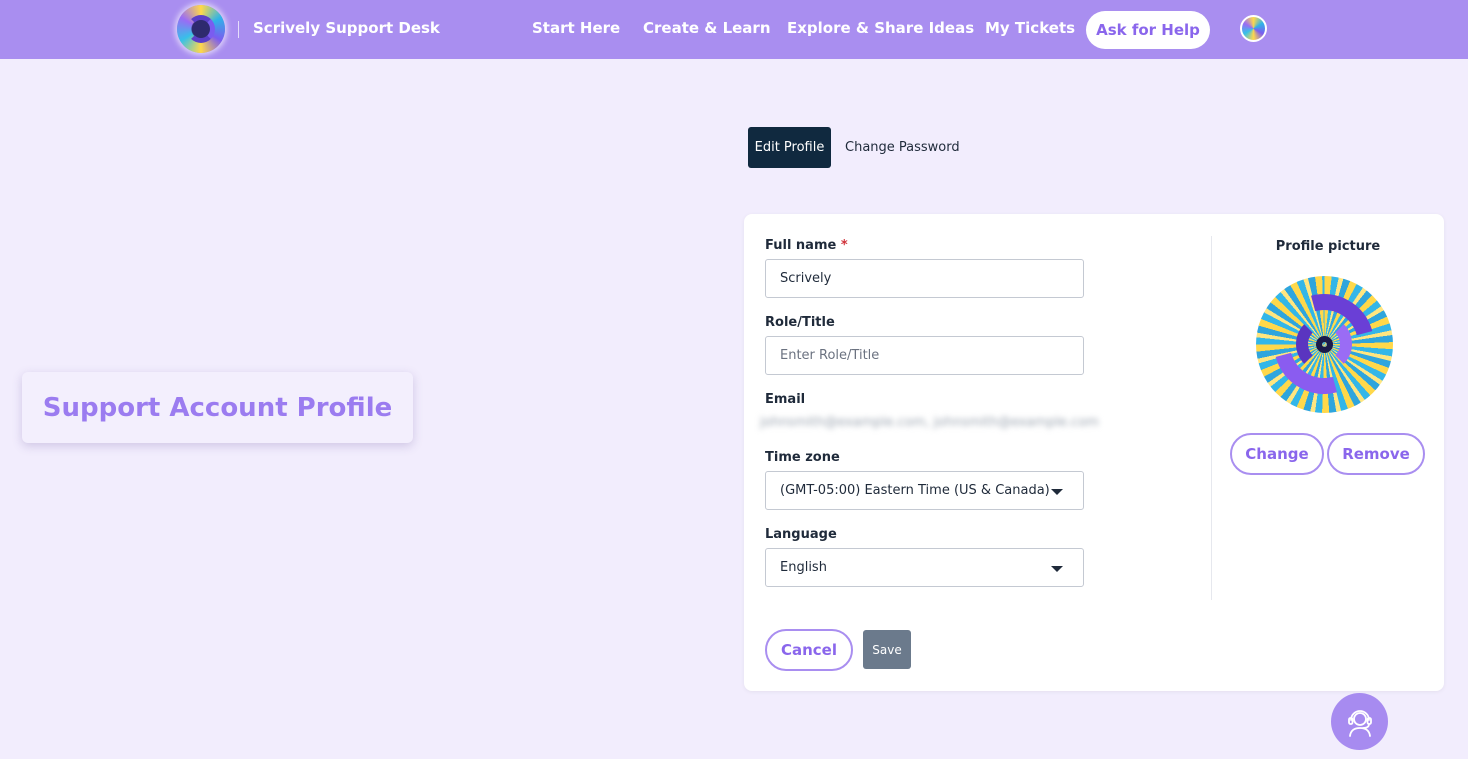 The image size is (1468, 759). Describe the element at coordinates (887, 649) in the screenshot. I see `save-button: Save` at that location.